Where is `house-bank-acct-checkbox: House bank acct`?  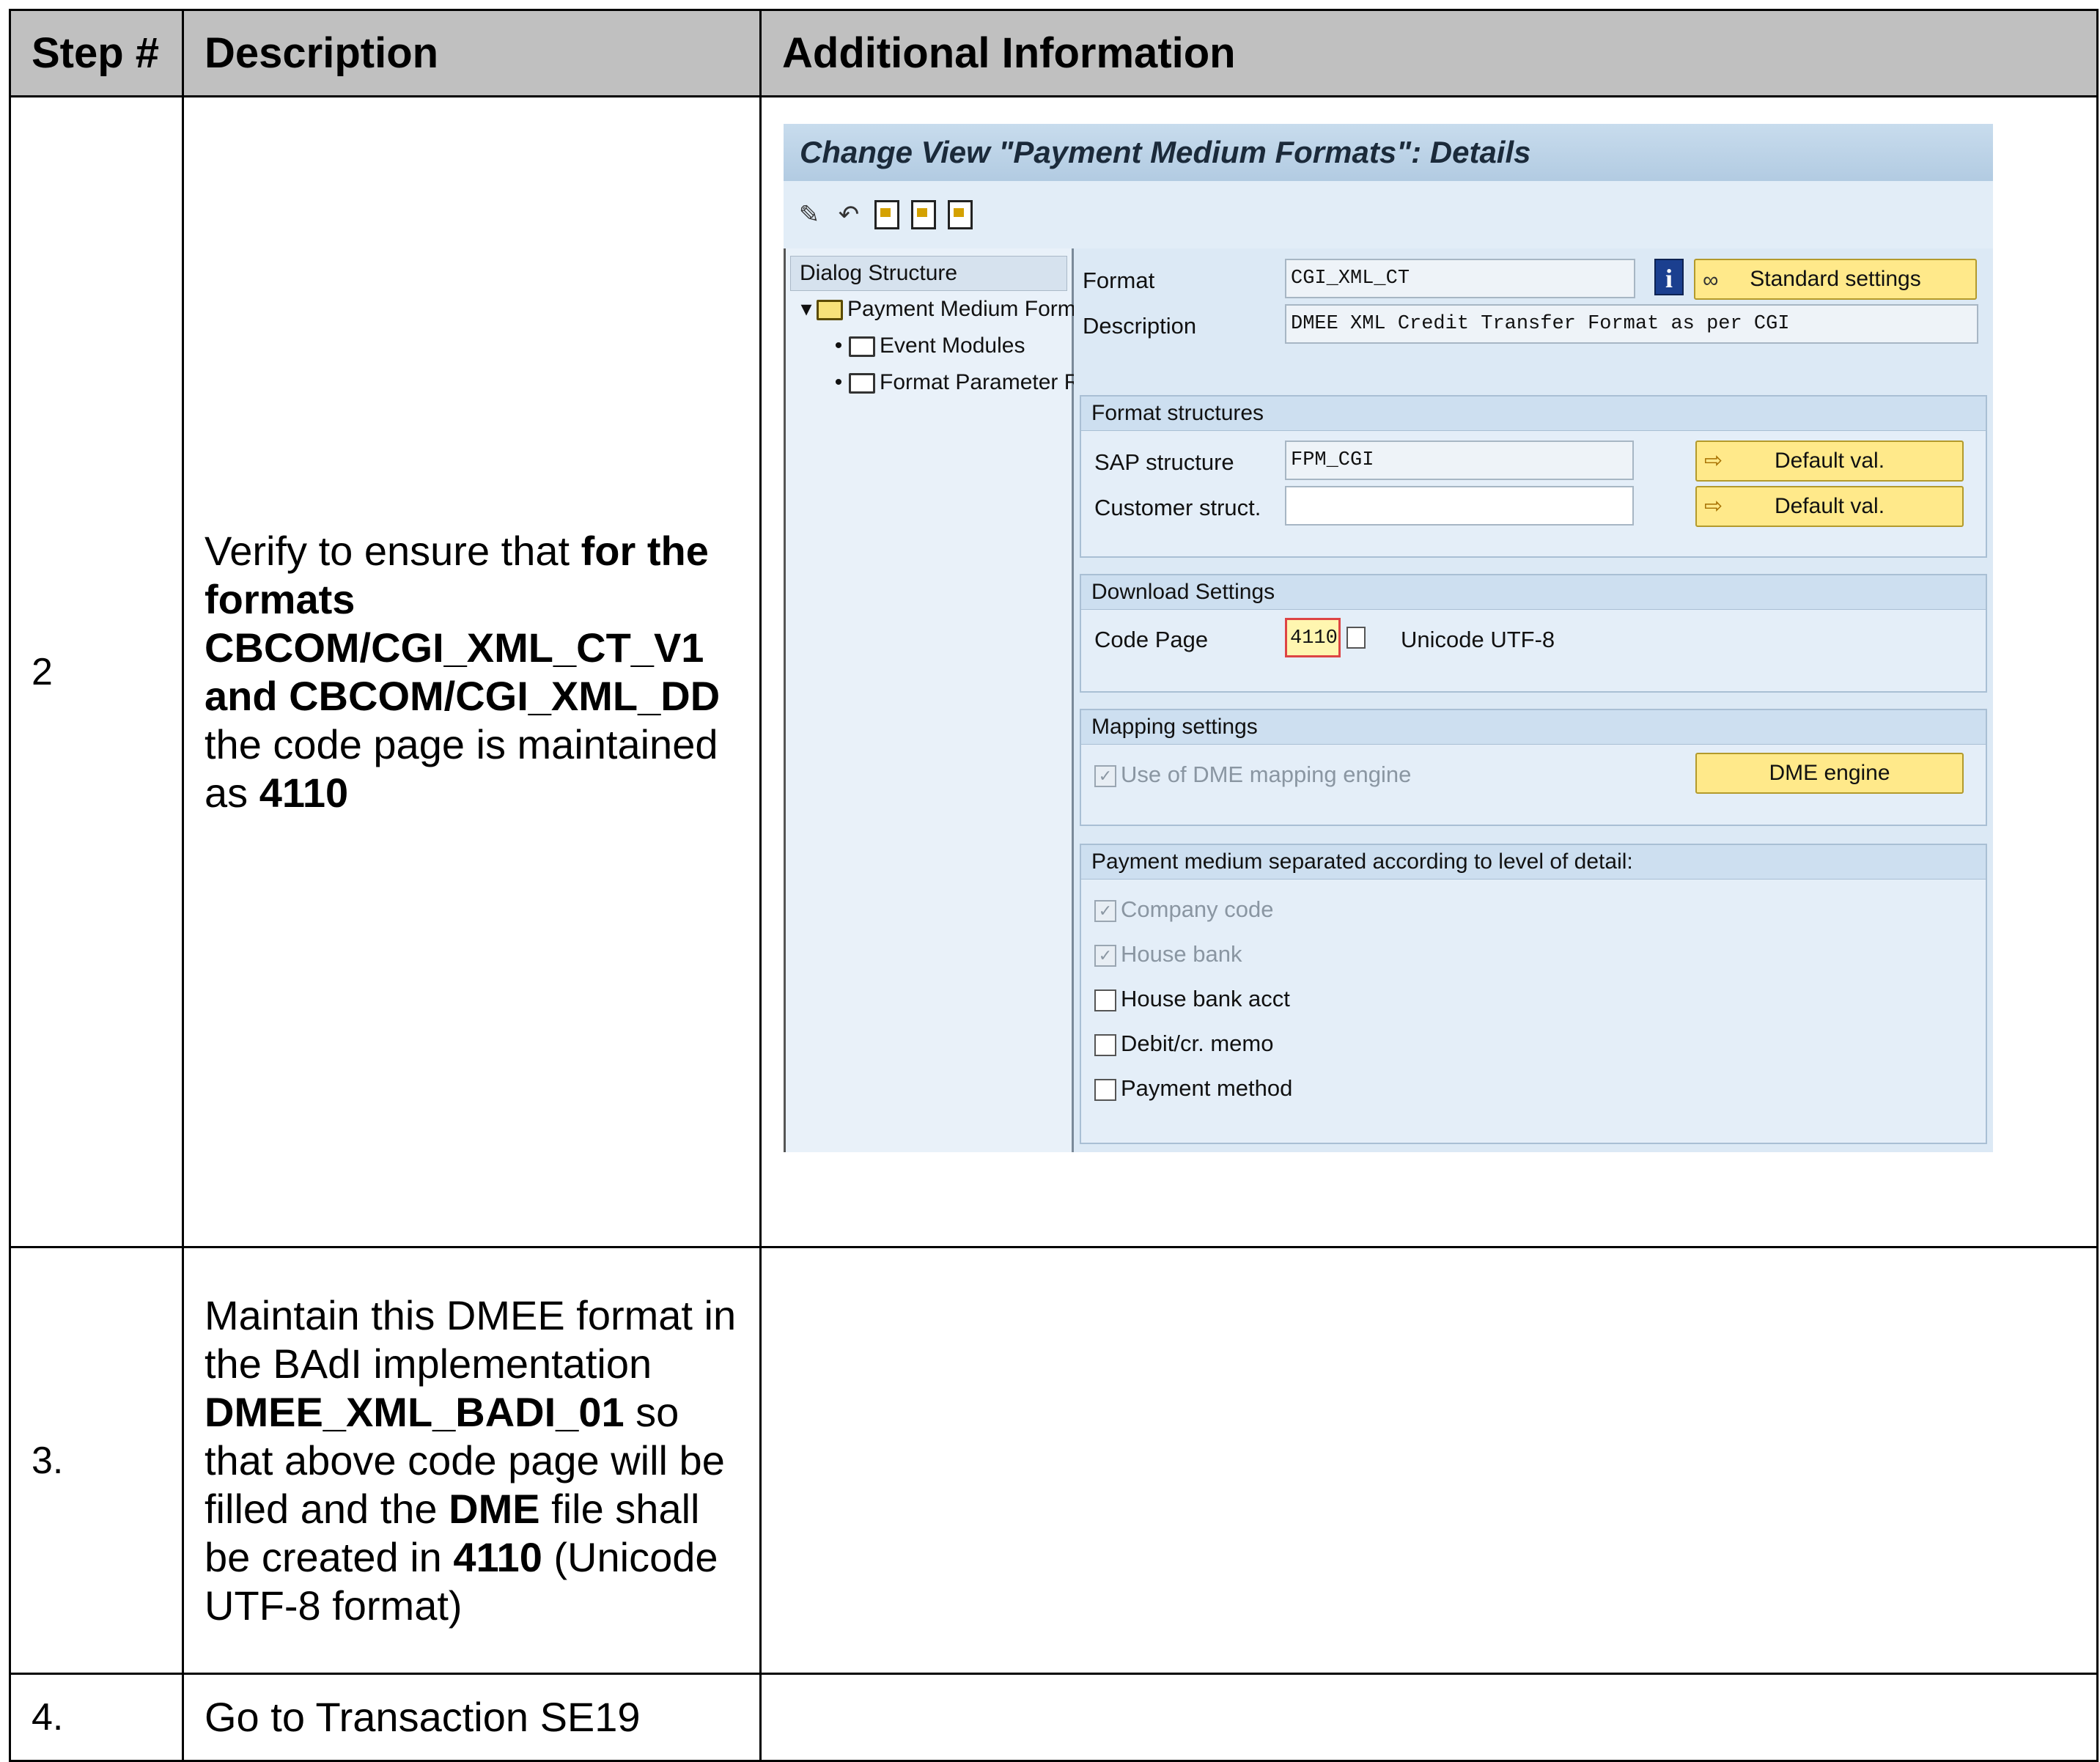
house-bank-acct-checkbox: House bank acct is located at coordinates (1192, 999).